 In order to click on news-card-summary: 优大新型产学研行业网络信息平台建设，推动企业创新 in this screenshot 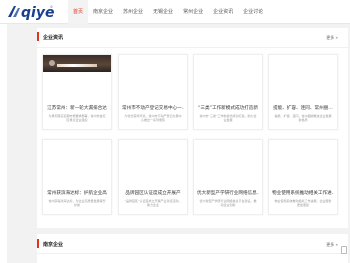, I will do `click(228, 203)`.